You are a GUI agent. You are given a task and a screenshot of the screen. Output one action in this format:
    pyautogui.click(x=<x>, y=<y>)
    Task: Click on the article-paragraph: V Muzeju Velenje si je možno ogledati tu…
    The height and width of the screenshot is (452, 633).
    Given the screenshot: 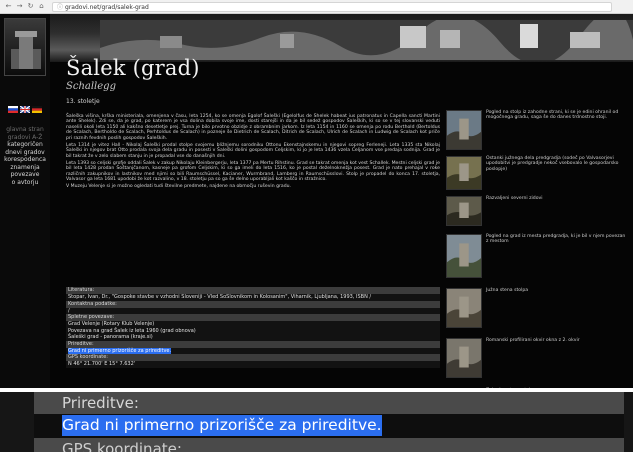 What is the action you would take?
    pyautogui.click(x=178, y=186)
    